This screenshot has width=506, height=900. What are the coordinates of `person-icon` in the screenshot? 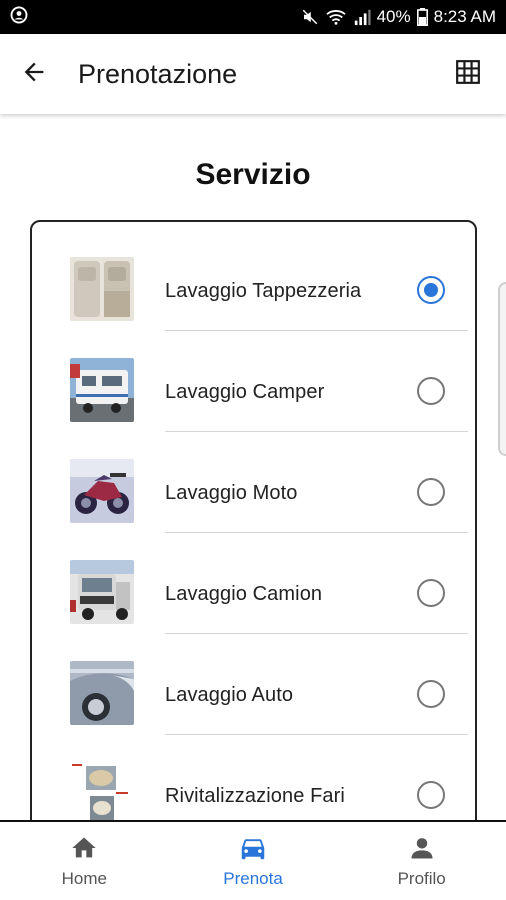 It's located at (422, 848).